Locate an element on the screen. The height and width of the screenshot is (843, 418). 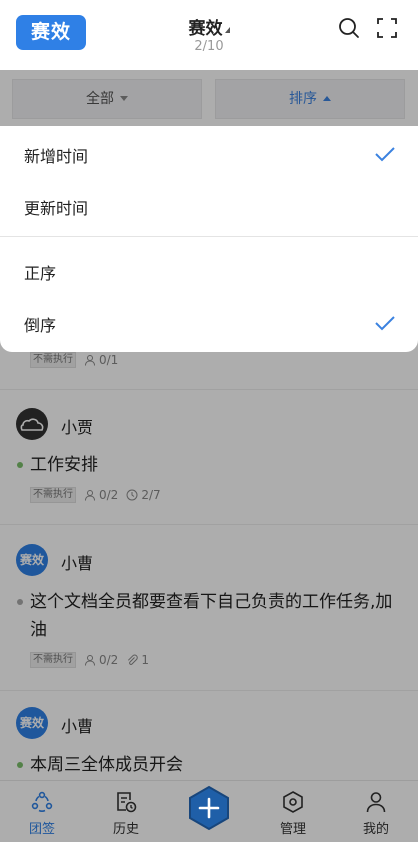
sort-option-updated-time: 更新时间 is located at coordinates (56, 207).